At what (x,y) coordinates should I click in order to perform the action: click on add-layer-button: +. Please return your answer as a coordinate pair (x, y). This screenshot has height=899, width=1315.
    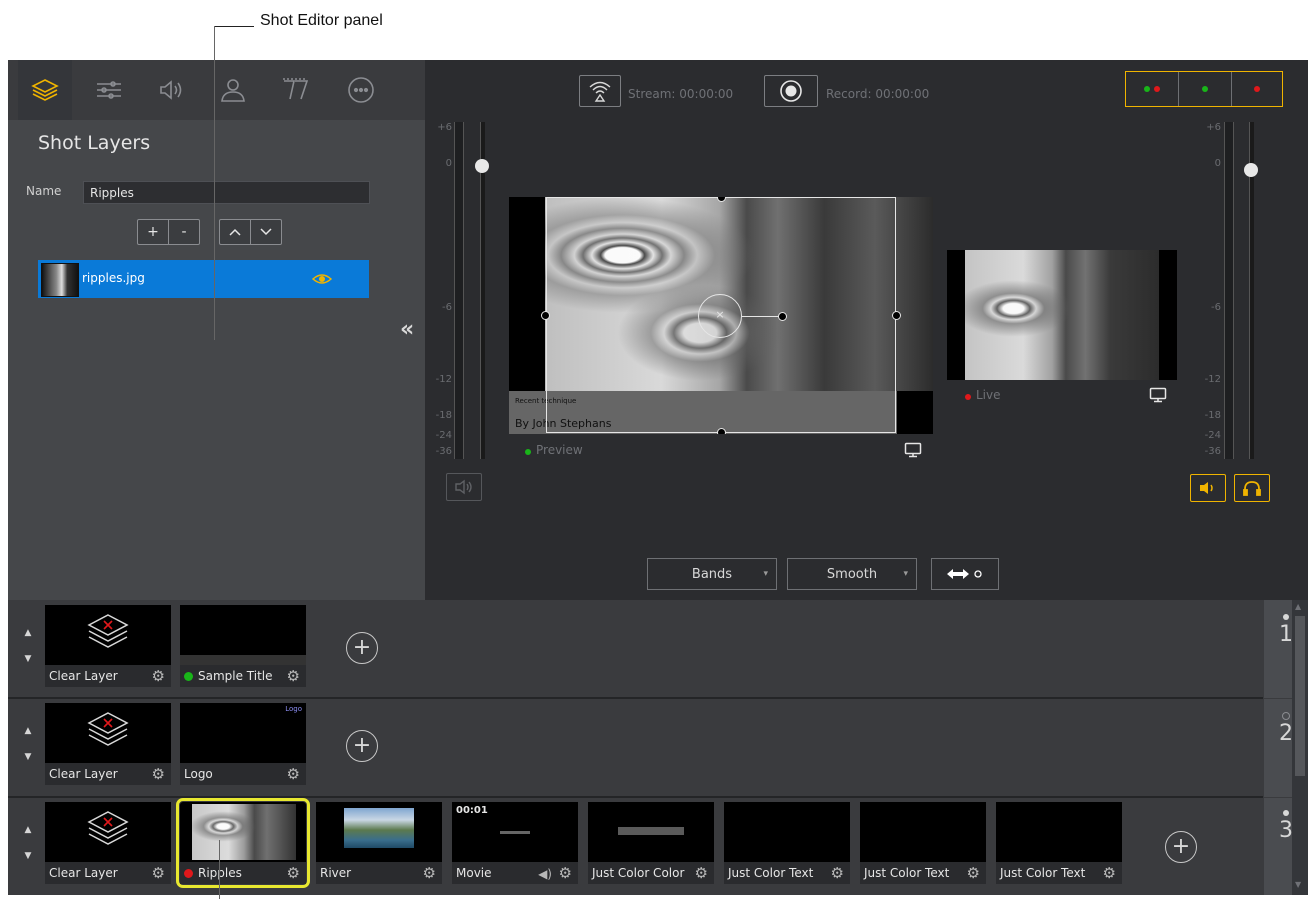
    Looking at the image, I should click on (153, 232).